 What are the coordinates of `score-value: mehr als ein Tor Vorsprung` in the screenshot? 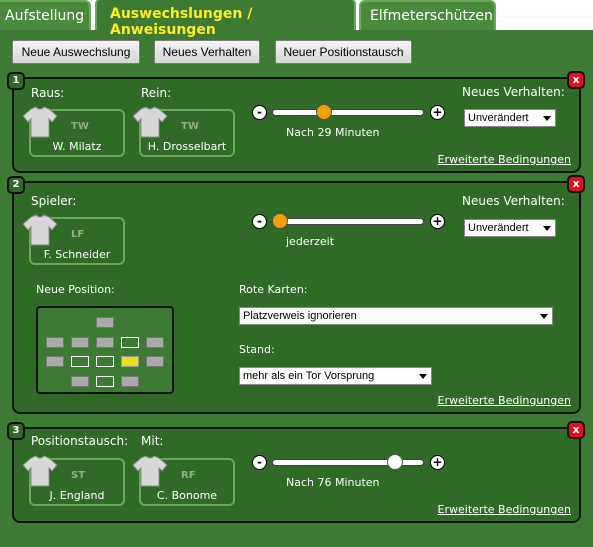 It's located at (309, 376).